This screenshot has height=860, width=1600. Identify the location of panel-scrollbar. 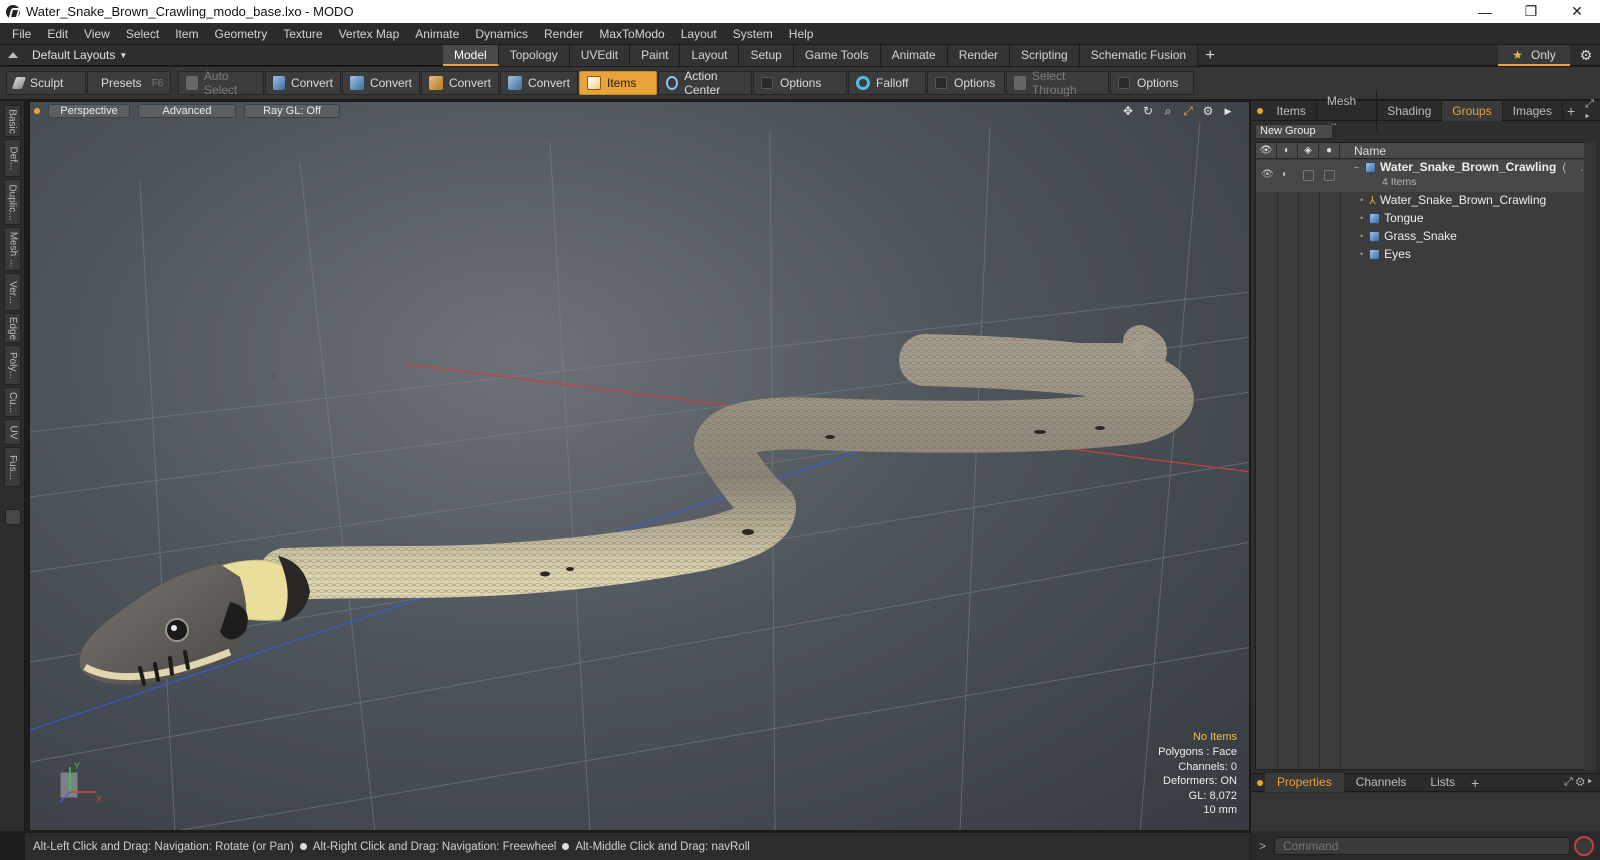
(1590, 456).